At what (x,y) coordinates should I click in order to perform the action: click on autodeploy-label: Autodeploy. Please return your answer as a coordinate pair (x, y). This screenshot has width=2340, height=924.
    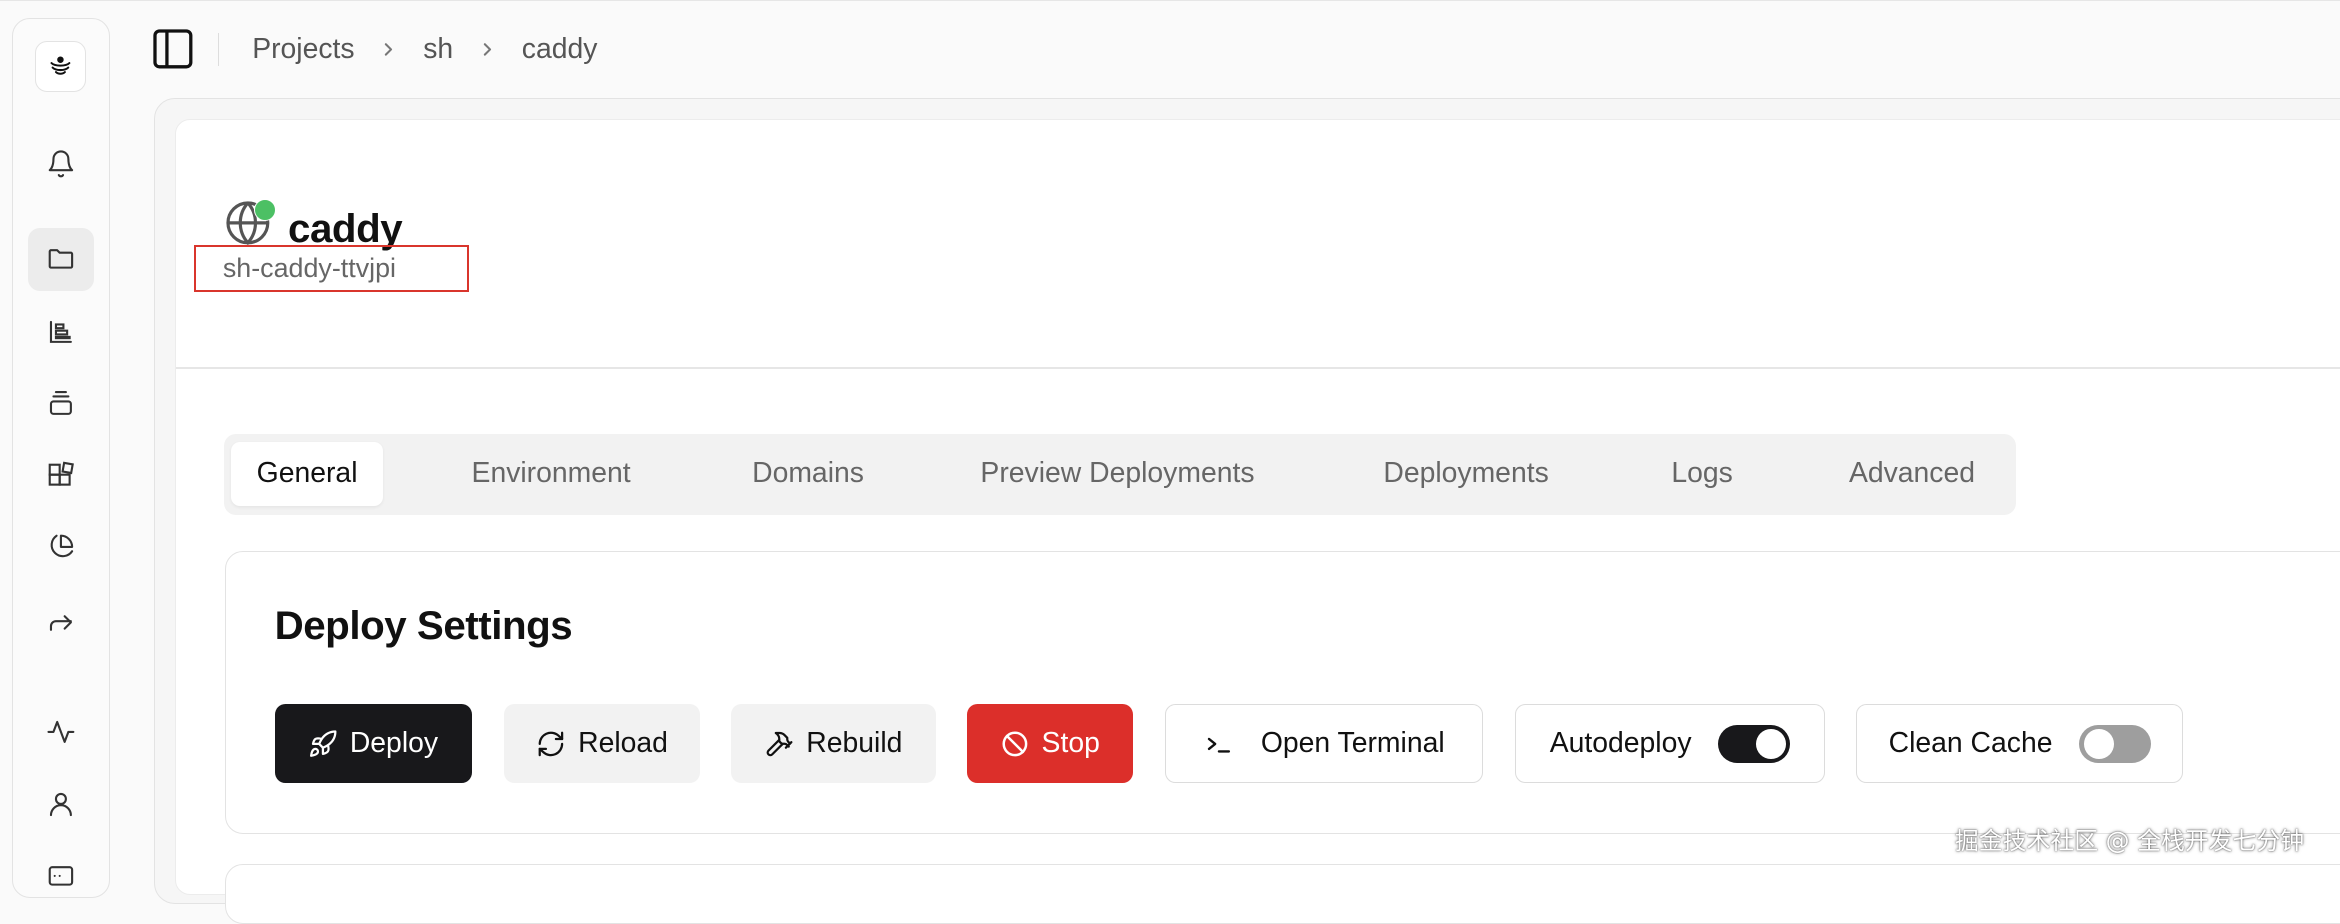
    Looking at the image, I should click on (1620, 743).